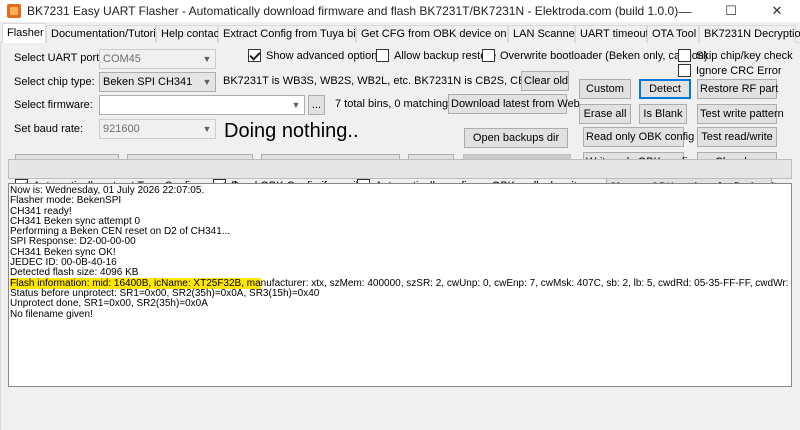 The height and width of the screenshot is (430, 800). Describe the element at coordinates (445, 55) in the screenshot. I see `allow-backup-restore-label: Allow backup restore` at that location.